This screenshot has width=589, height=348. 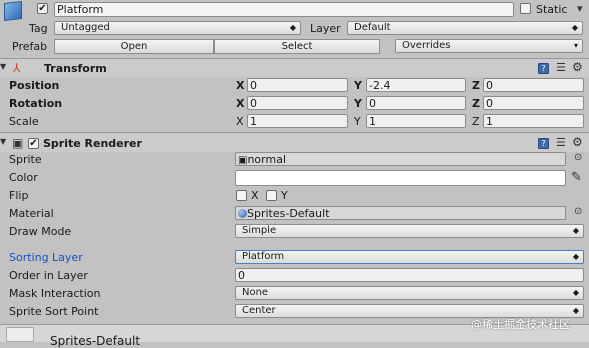 What do you see at coordinates (25, 159) in the screenshot?
I see `sprite-label: Sprite` at bounding box center [25, 159].